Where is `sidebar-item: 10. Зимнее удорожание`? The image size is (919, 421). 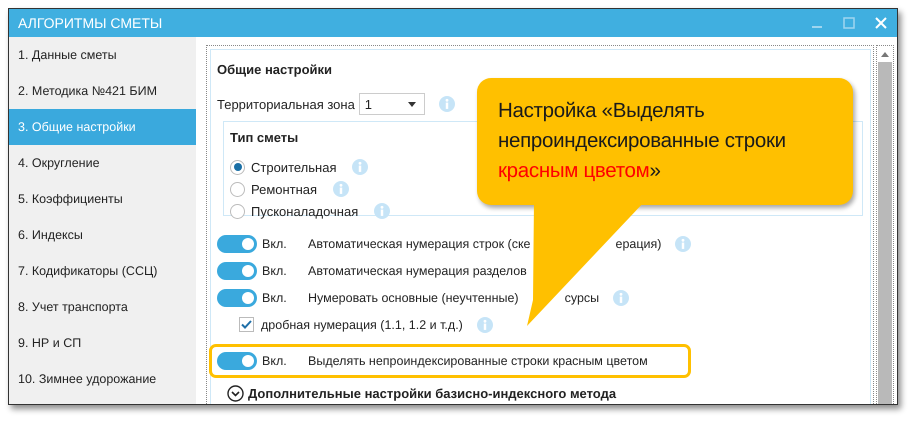 sidebar-item: 10. Зимнее удорожание is located at coordinates (102, 379).